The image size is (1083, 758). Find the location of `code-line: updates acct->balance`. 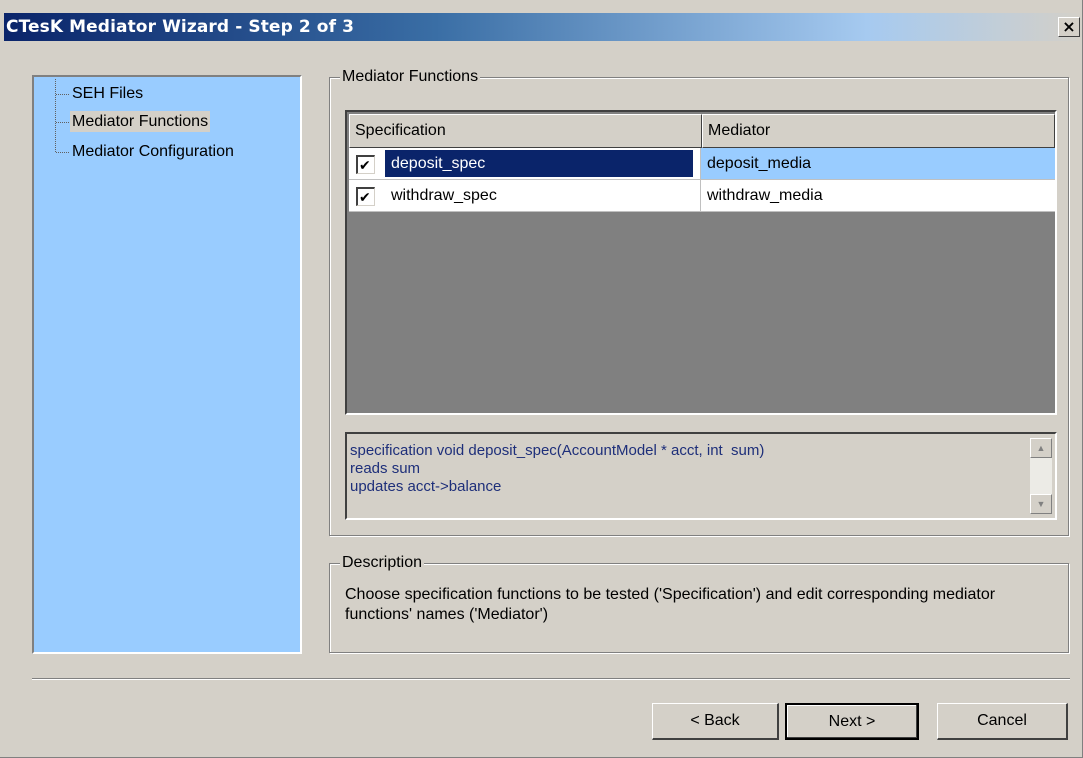

code-line: updates acct->balance is located at coordinates (426, 486).